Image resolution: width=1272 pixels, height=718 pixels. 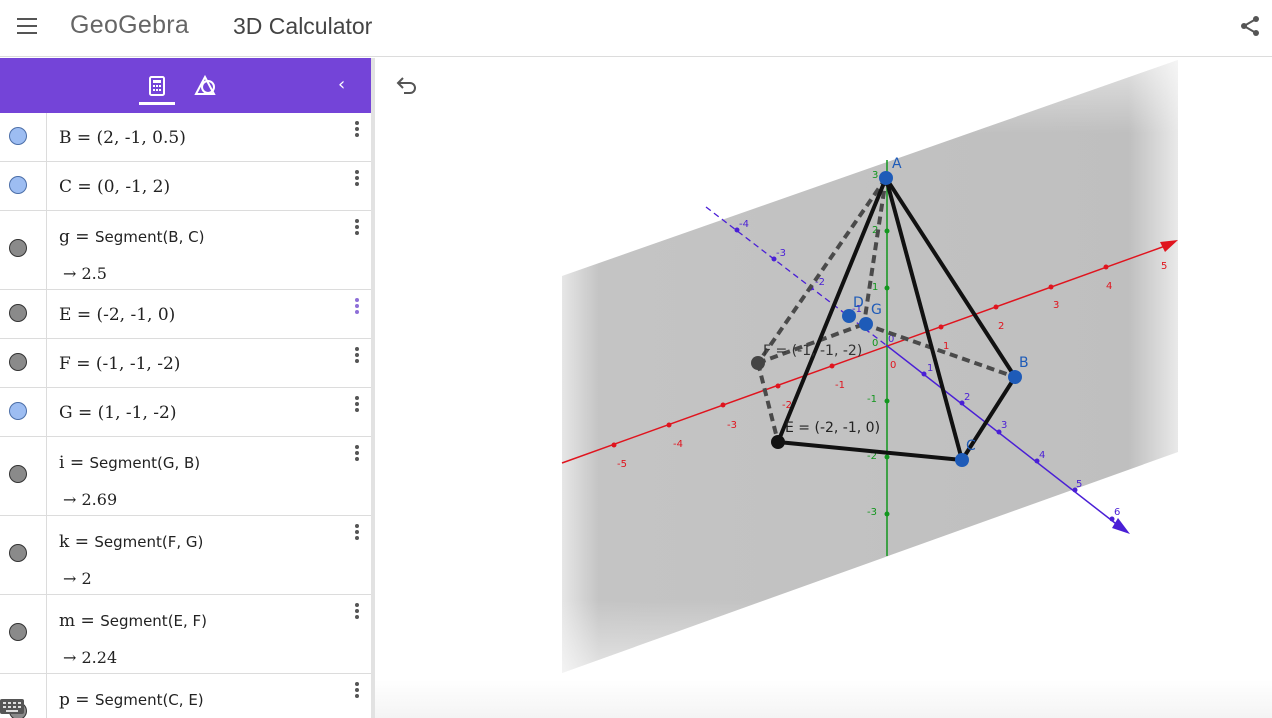 I want to click on tab-algebra, so click(x=157, y=85).